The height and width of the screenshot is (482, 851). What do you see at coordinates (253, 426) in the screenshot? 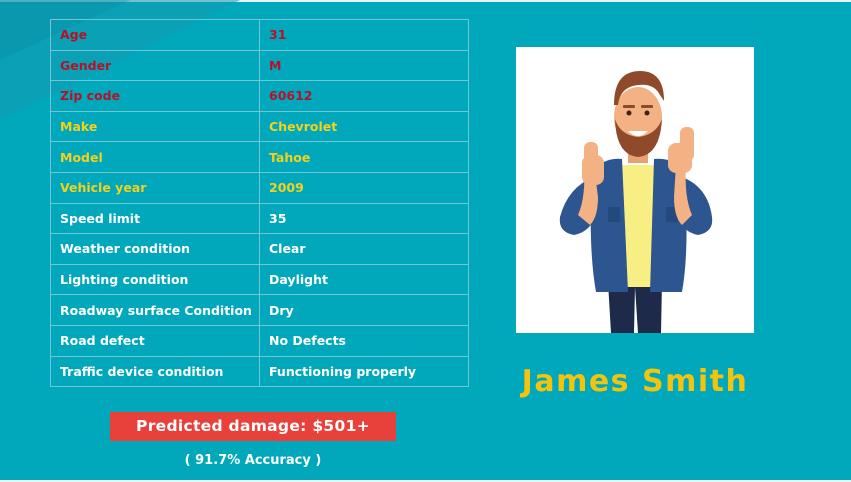
I see `predicted-damage-badge: Predicted damage: $501+` at bounding box center [253, 426].